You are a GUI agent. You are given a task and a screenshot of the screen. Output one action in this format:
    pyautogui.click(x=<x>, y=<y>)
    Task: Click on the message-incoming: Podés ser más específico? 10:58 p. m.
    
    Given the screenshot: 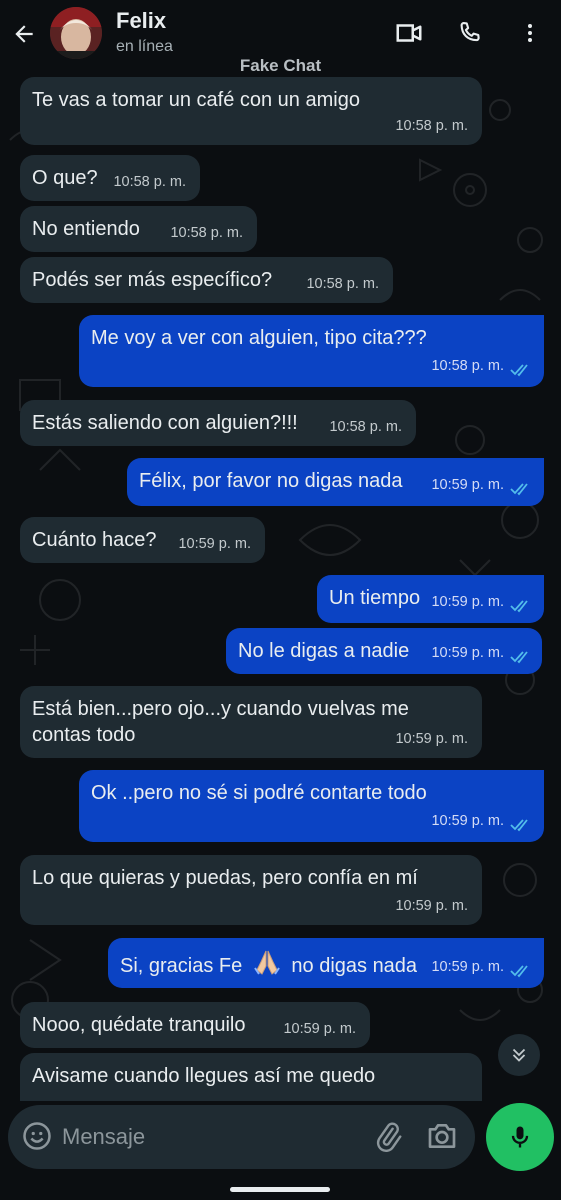 What is the action you would take?
    pyautogui.click(x=206, y=280)
    